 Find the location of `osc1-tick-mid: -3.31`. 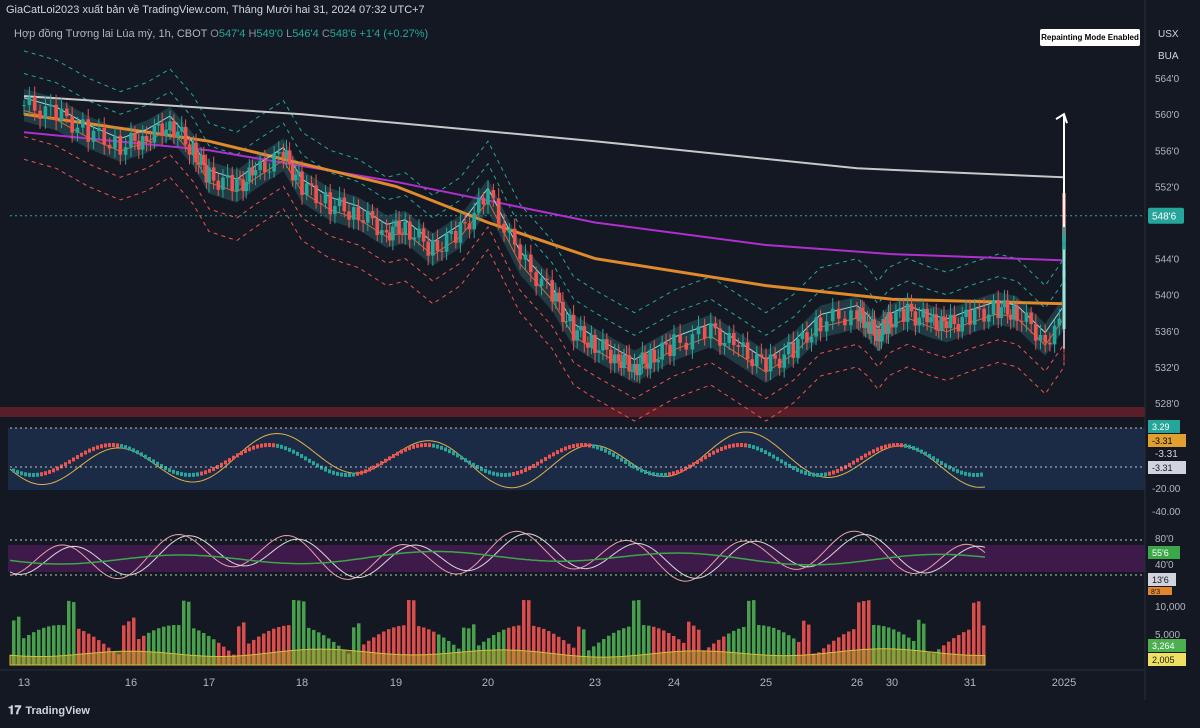

osc1-tick-mid: -3.31 is located at coordinates (1166, 454).